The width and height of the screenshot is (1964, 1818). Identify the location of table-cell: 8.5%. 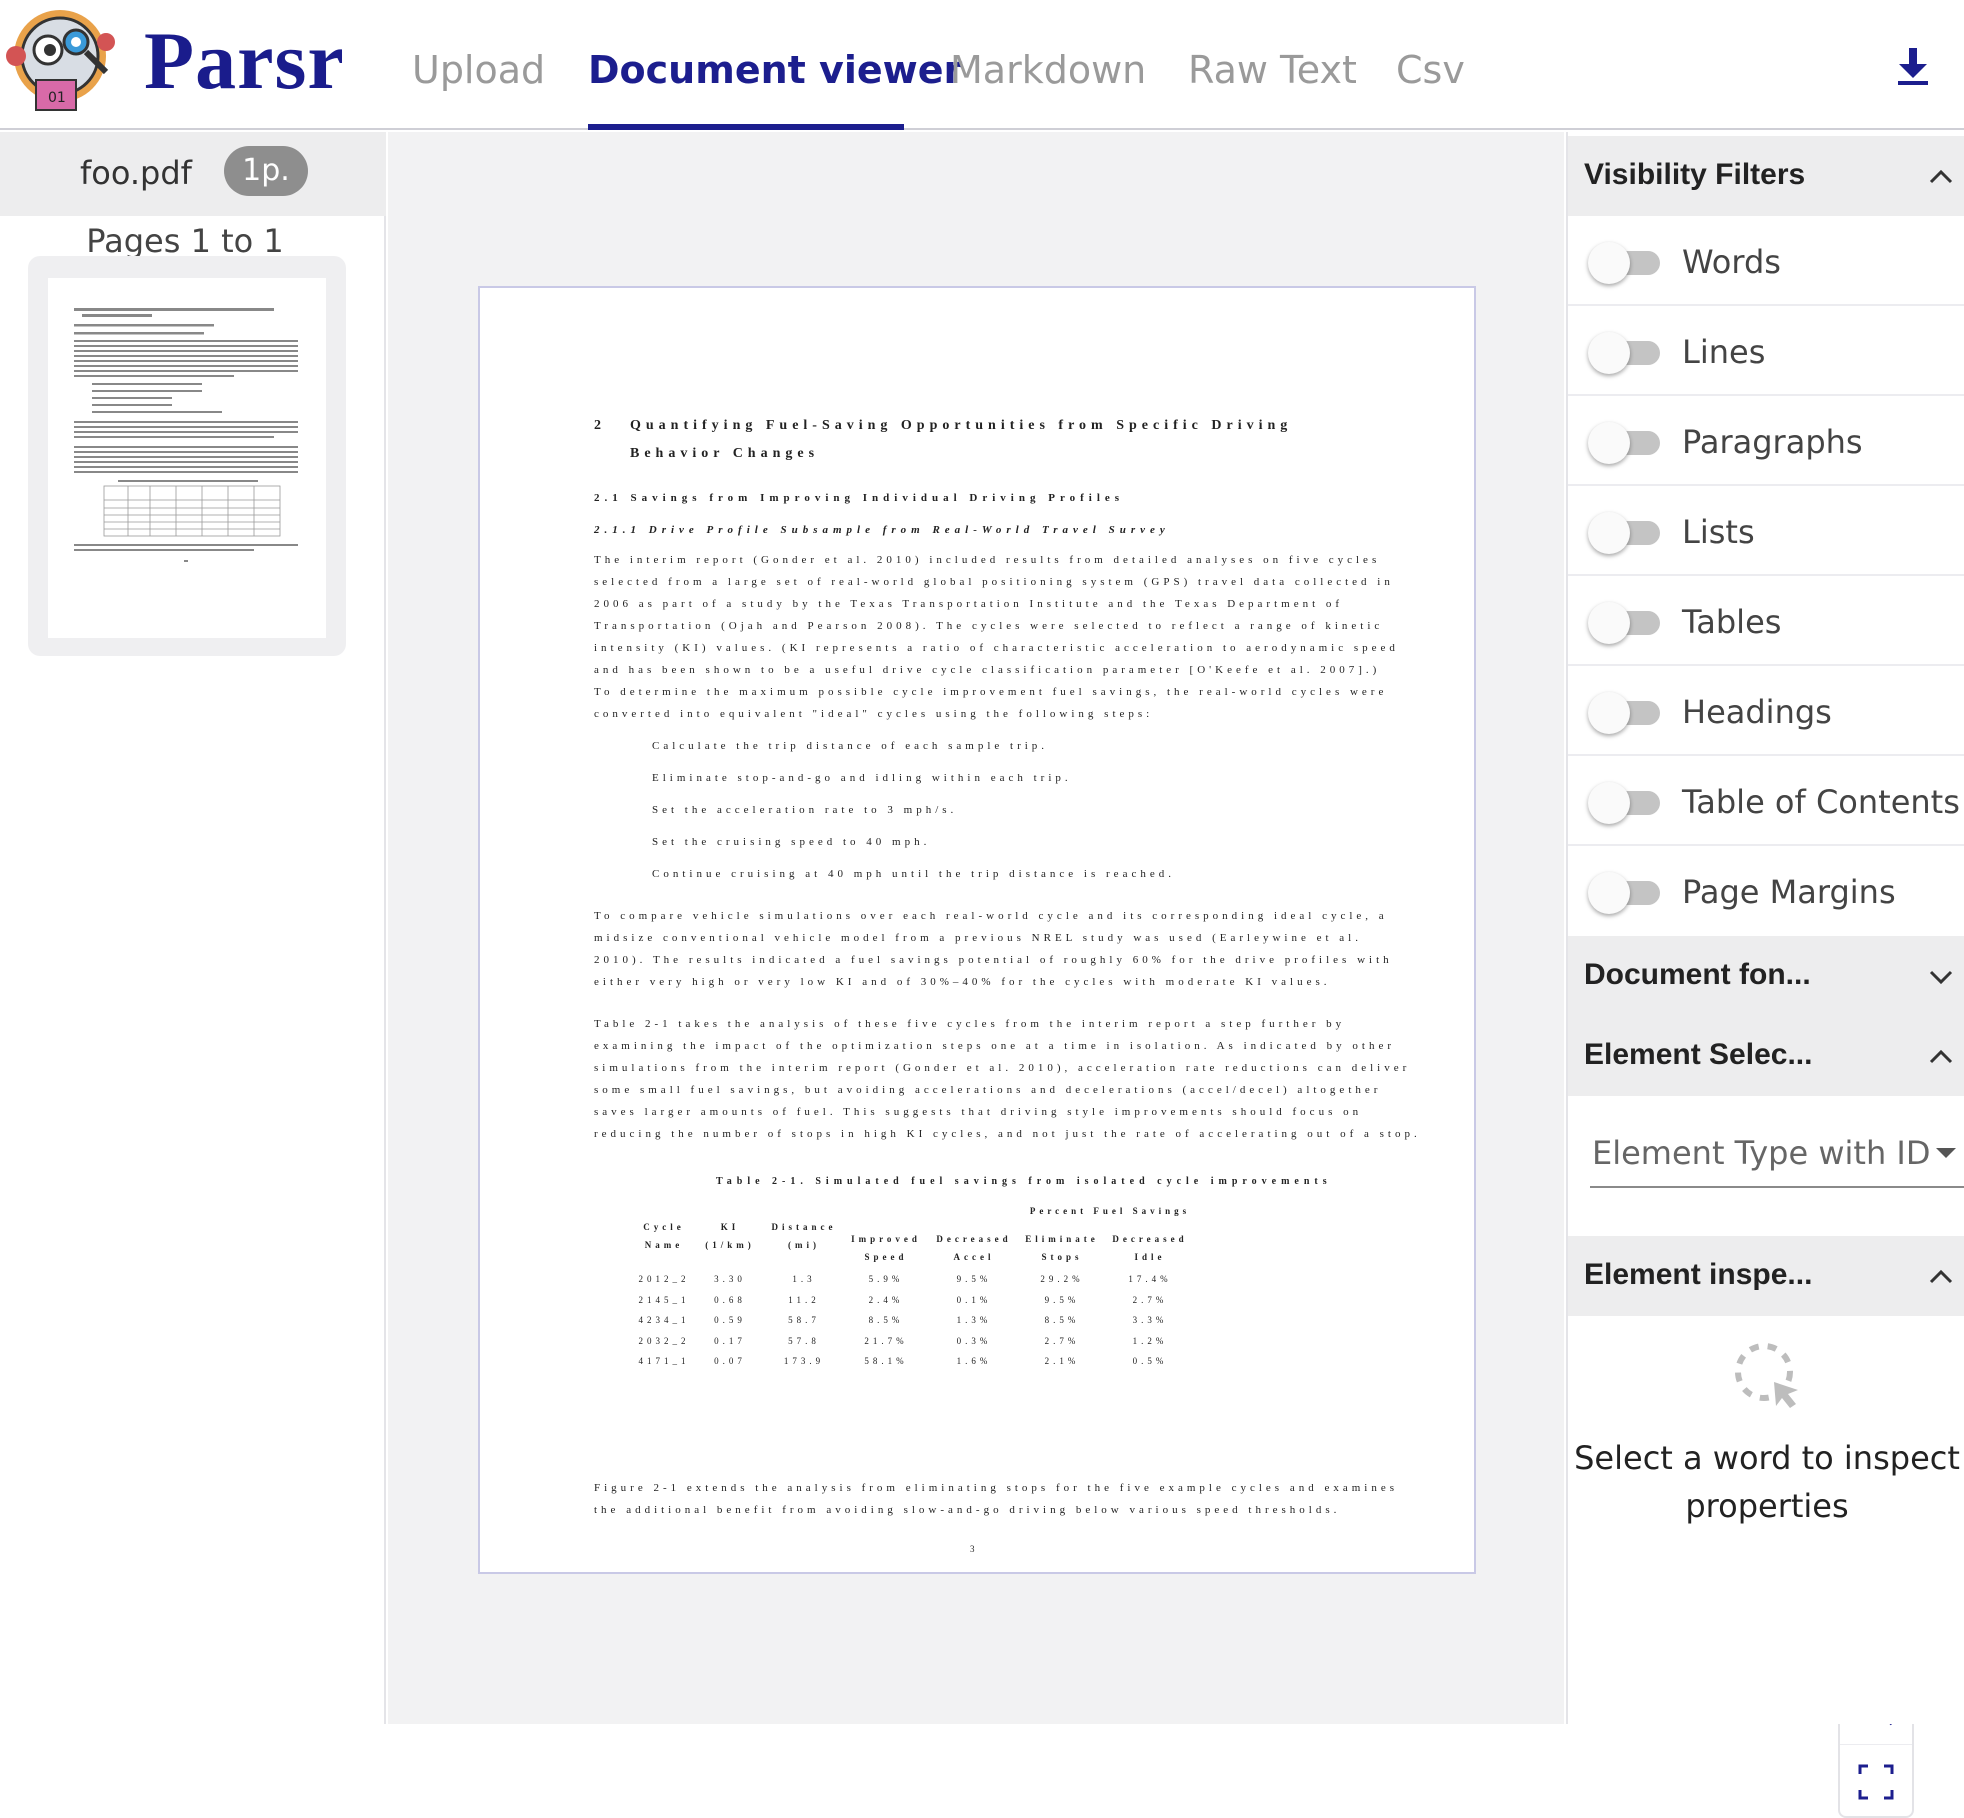
(1062, 1320).